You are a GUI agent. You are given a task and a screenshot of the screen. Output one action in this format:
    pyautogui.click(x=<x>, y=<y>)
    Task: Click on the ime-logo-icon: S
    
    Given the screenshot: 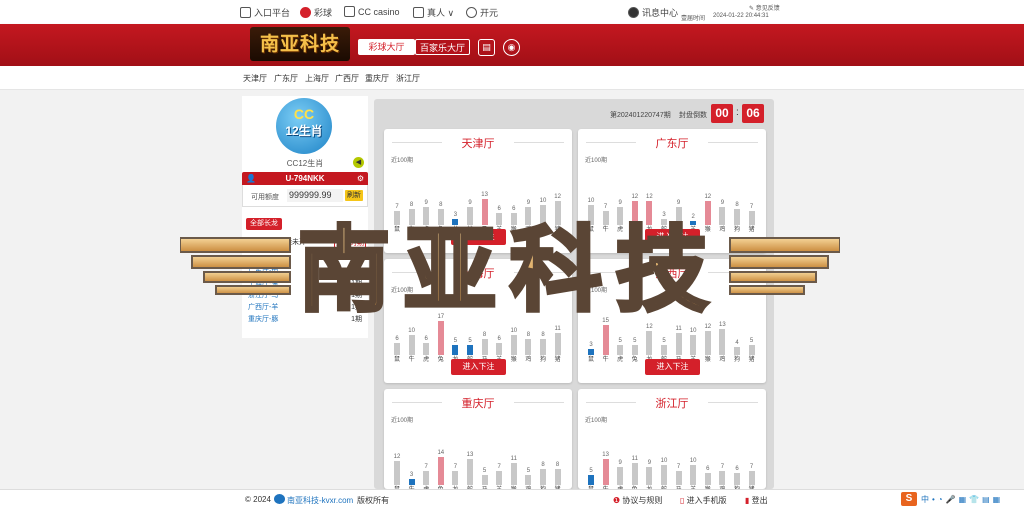 What is the action you would take?
    pyautogui.click(x=909, y=499)
    